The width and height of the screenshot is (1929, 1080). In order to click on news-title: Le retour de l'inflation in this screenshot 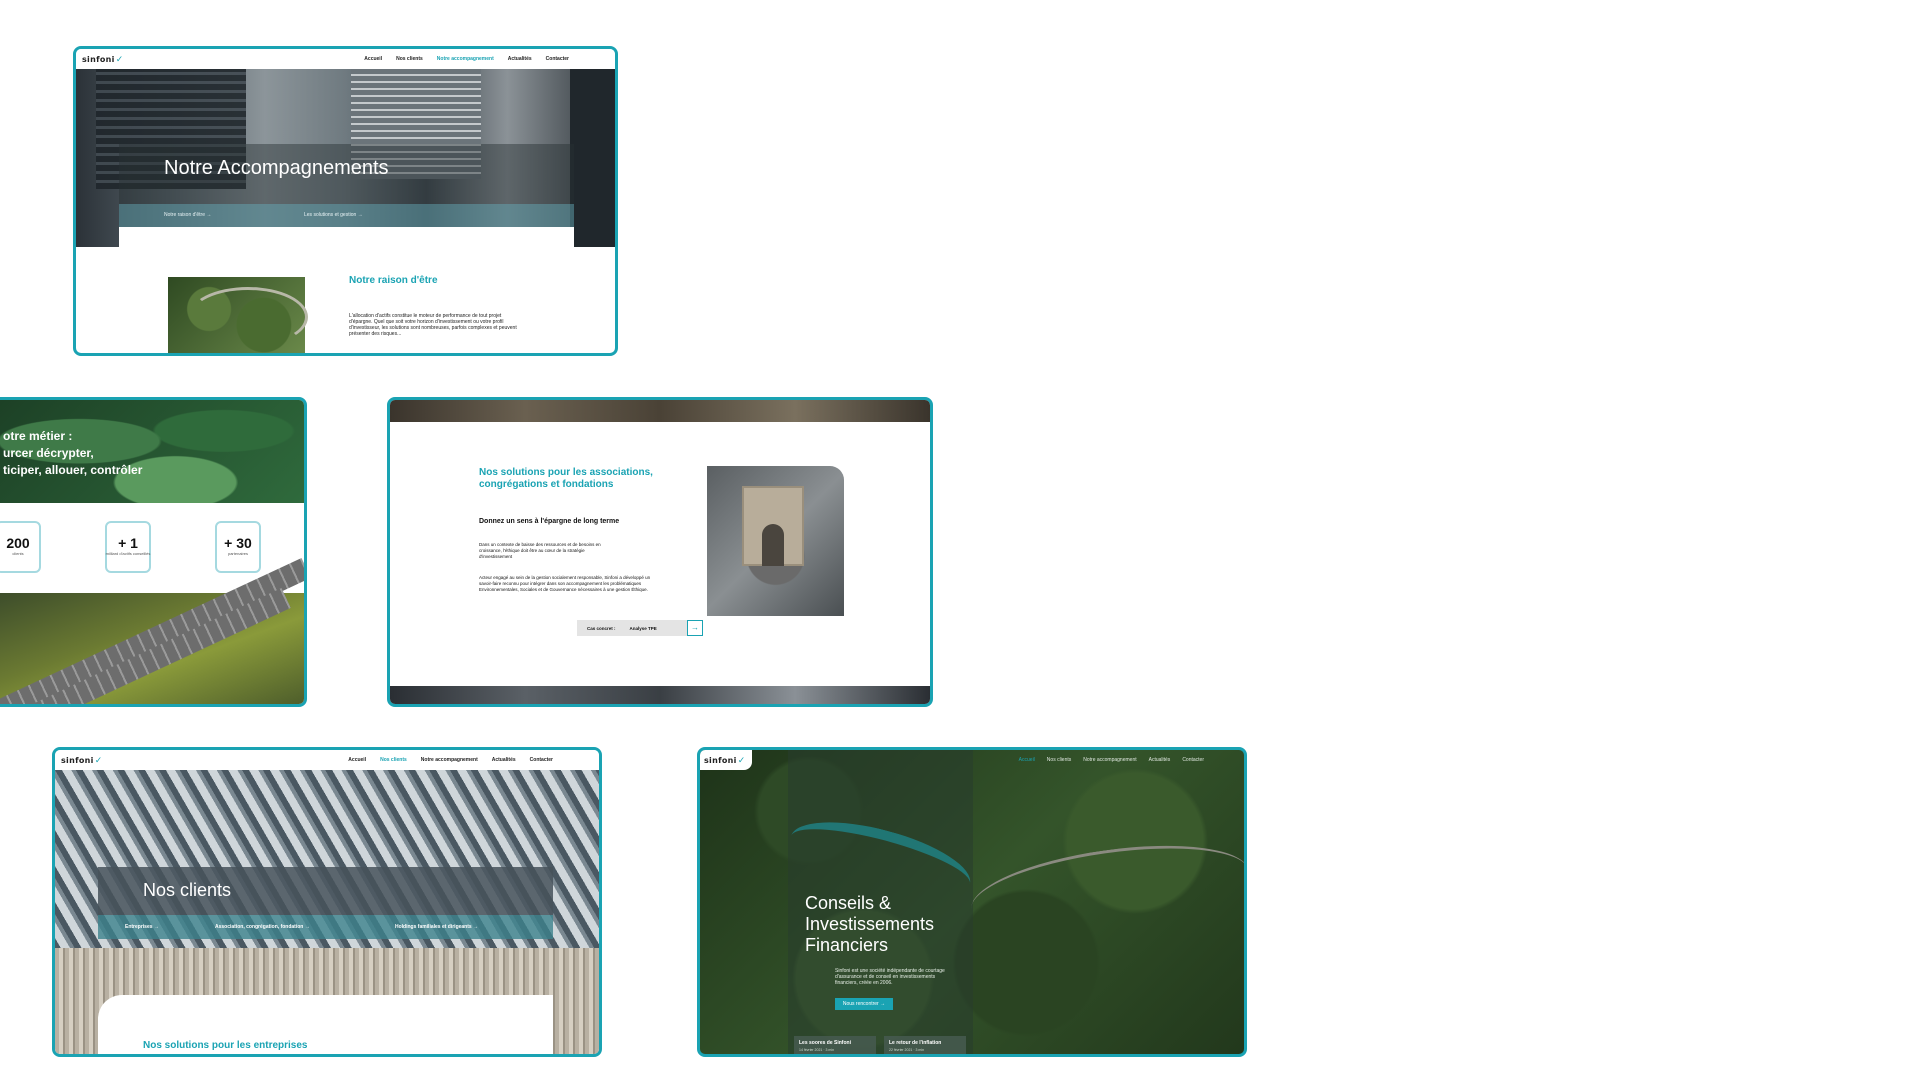, I will do `click(915, 1043)`.